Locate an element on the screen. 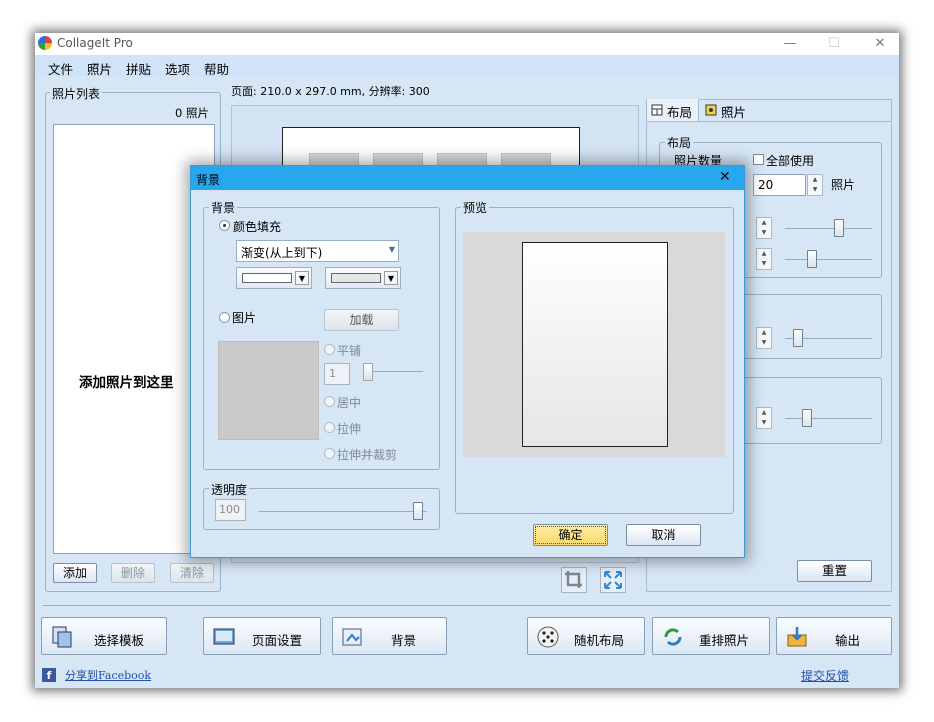 The height and width of the screenshot is (722, 934). margin-slider-track is located at coordinates (828, 259).